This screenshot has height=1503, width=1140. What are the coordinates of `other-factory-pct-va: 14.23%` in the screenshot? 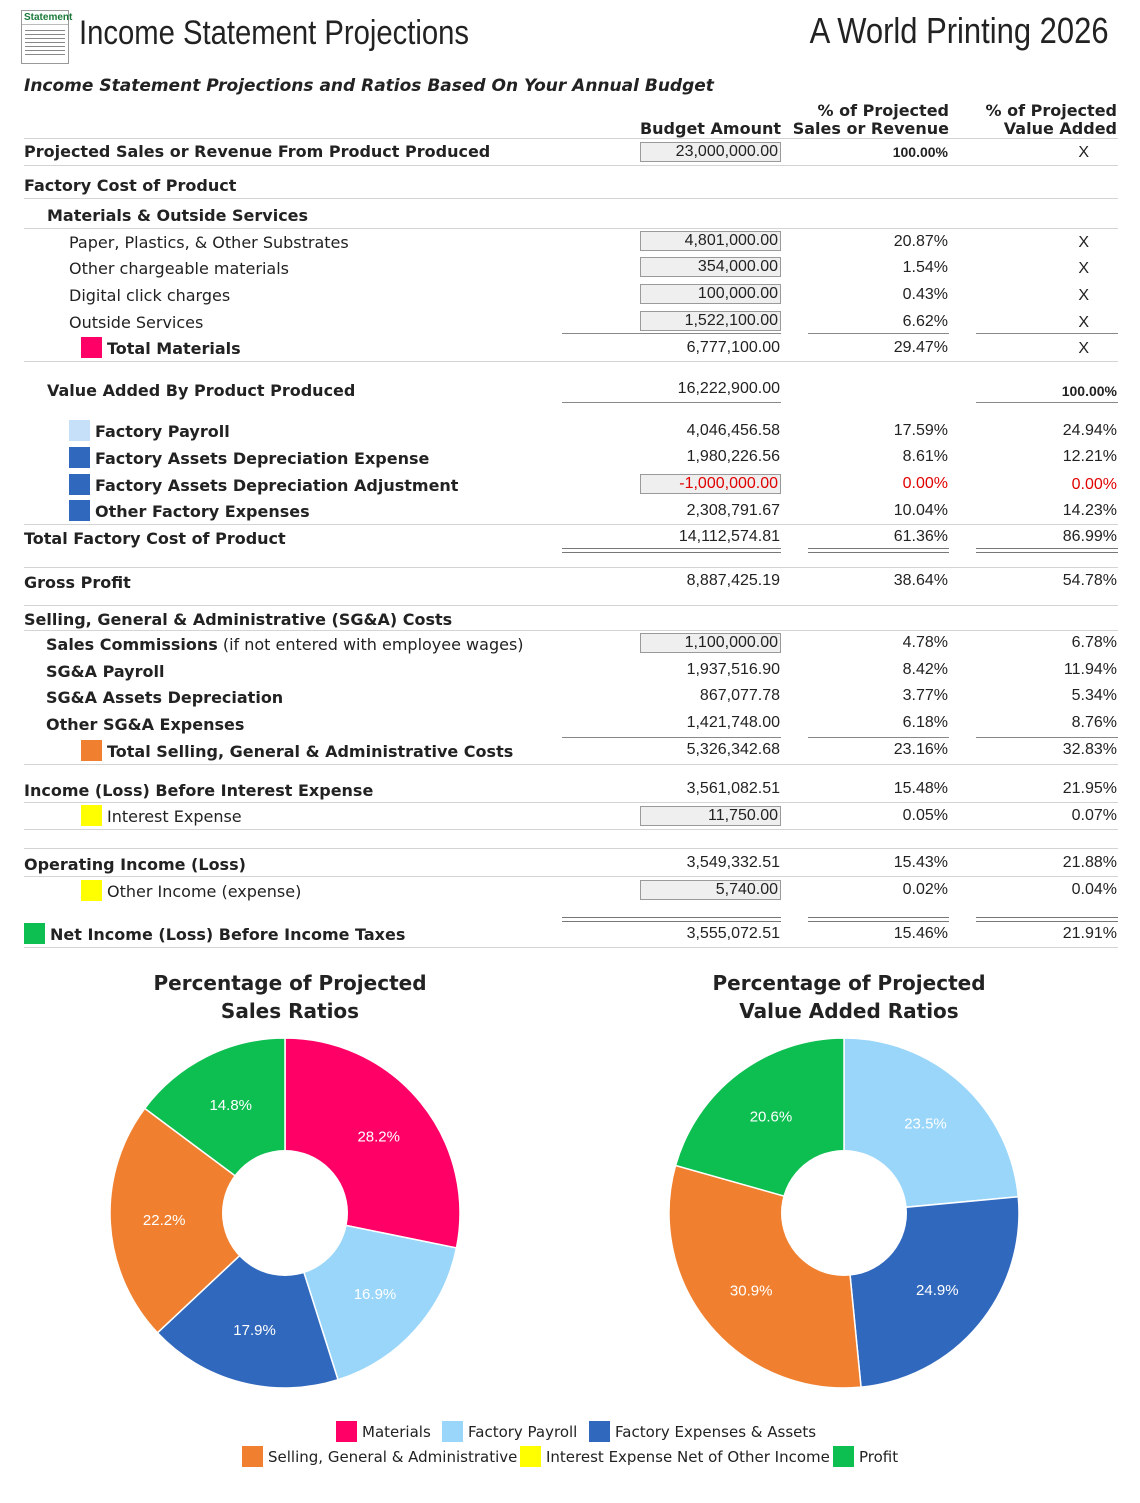 It's located at (1089, 510).